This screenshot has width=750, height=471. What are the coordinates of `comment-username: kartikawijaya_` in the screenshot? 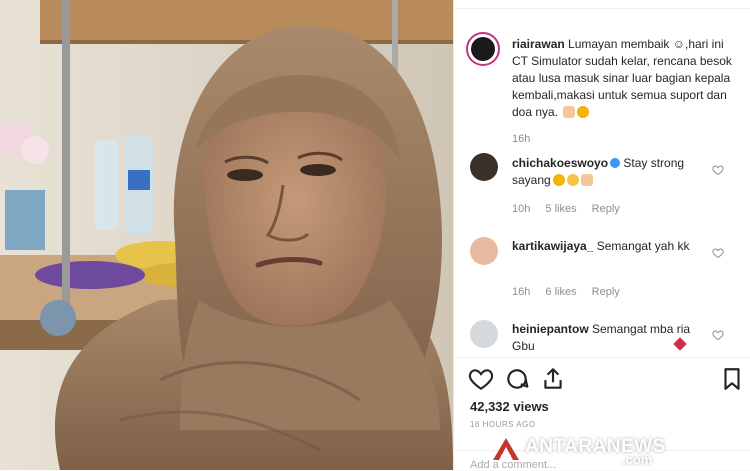 It's located at (552, 246).